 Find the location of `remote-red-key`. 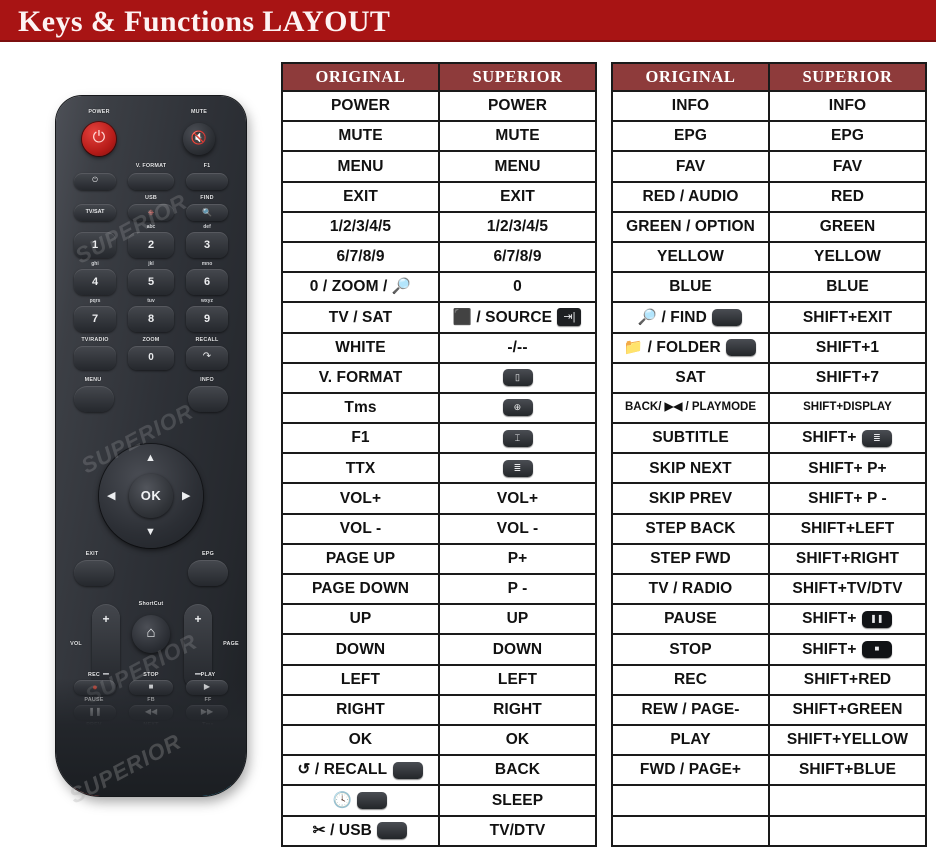

remote-red-key is located at coordinates (92, 790).